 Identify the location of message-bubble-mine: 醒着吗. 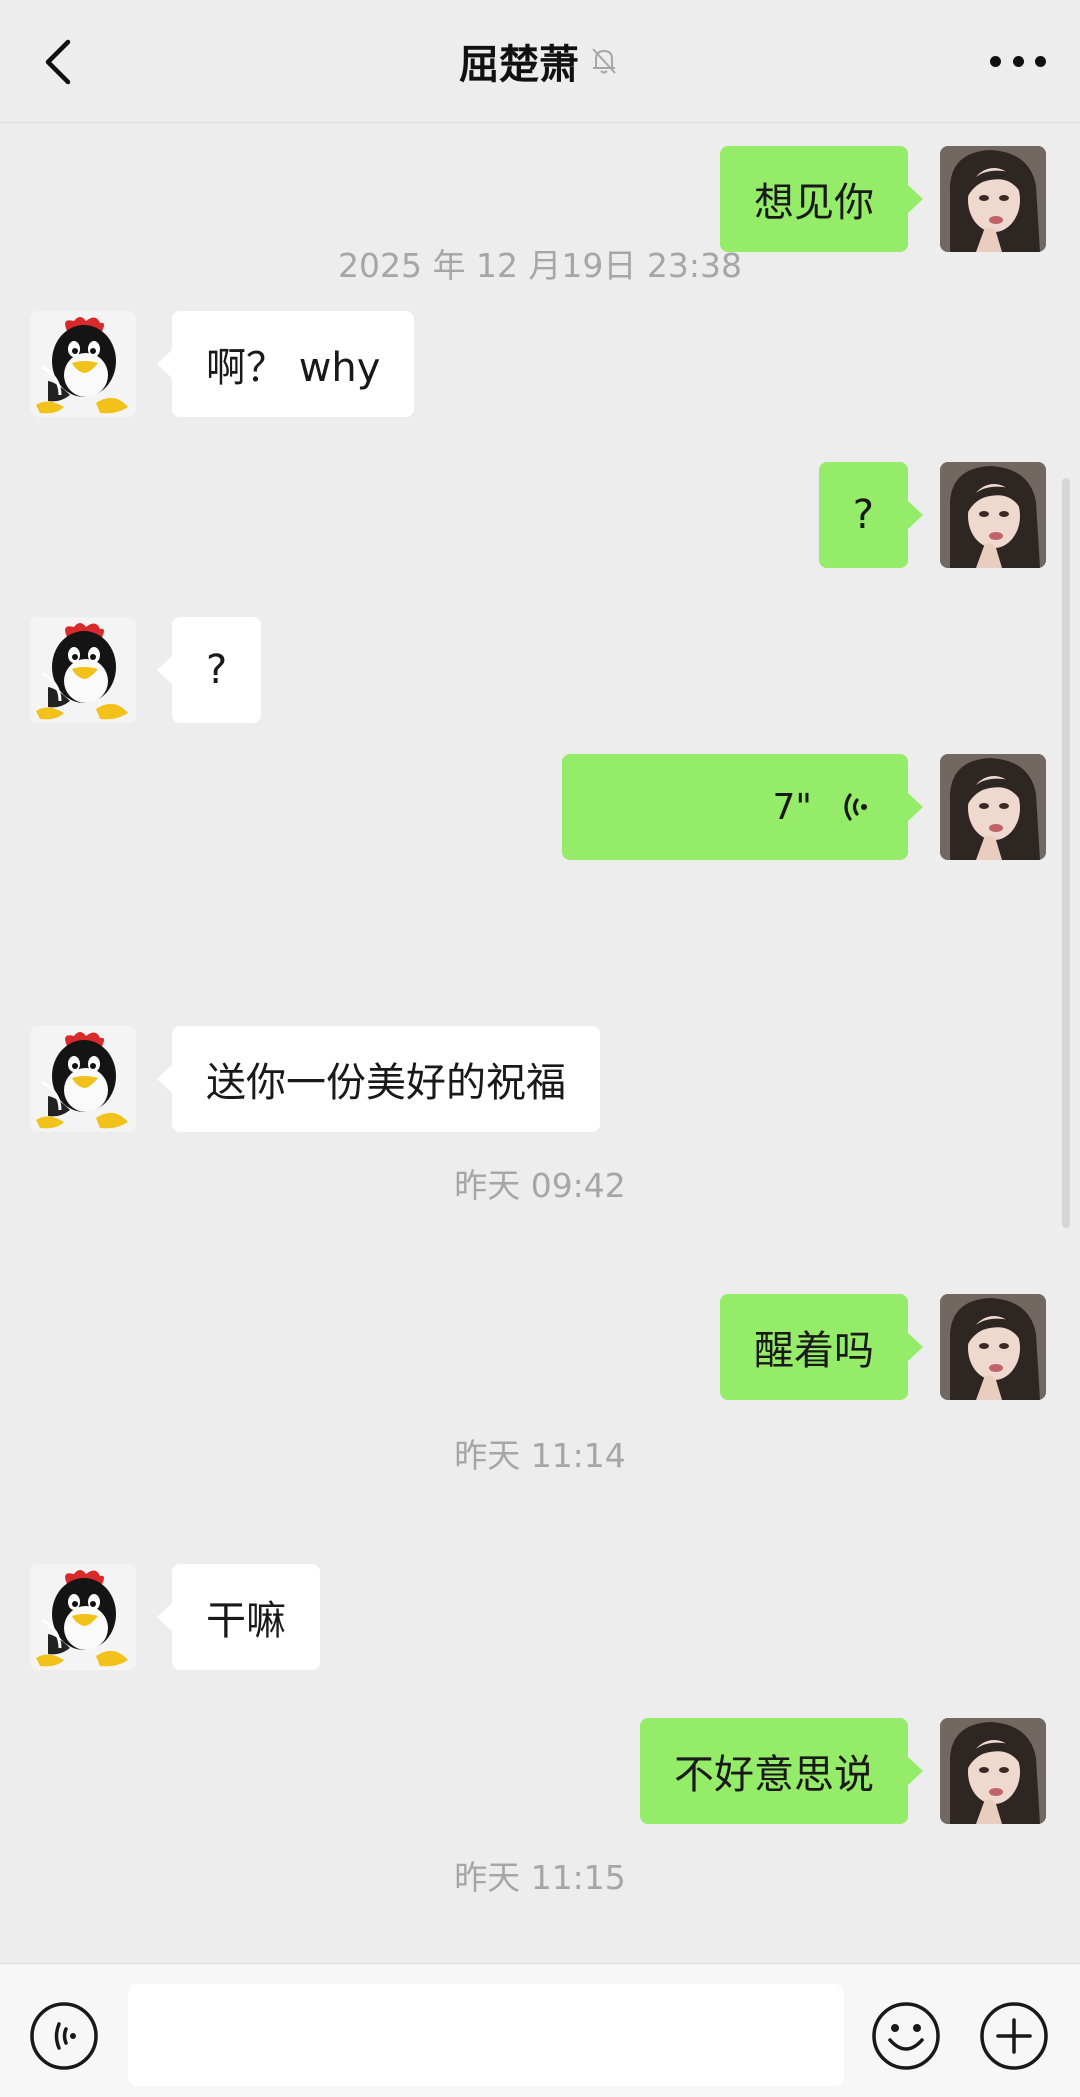
(821, 1347).